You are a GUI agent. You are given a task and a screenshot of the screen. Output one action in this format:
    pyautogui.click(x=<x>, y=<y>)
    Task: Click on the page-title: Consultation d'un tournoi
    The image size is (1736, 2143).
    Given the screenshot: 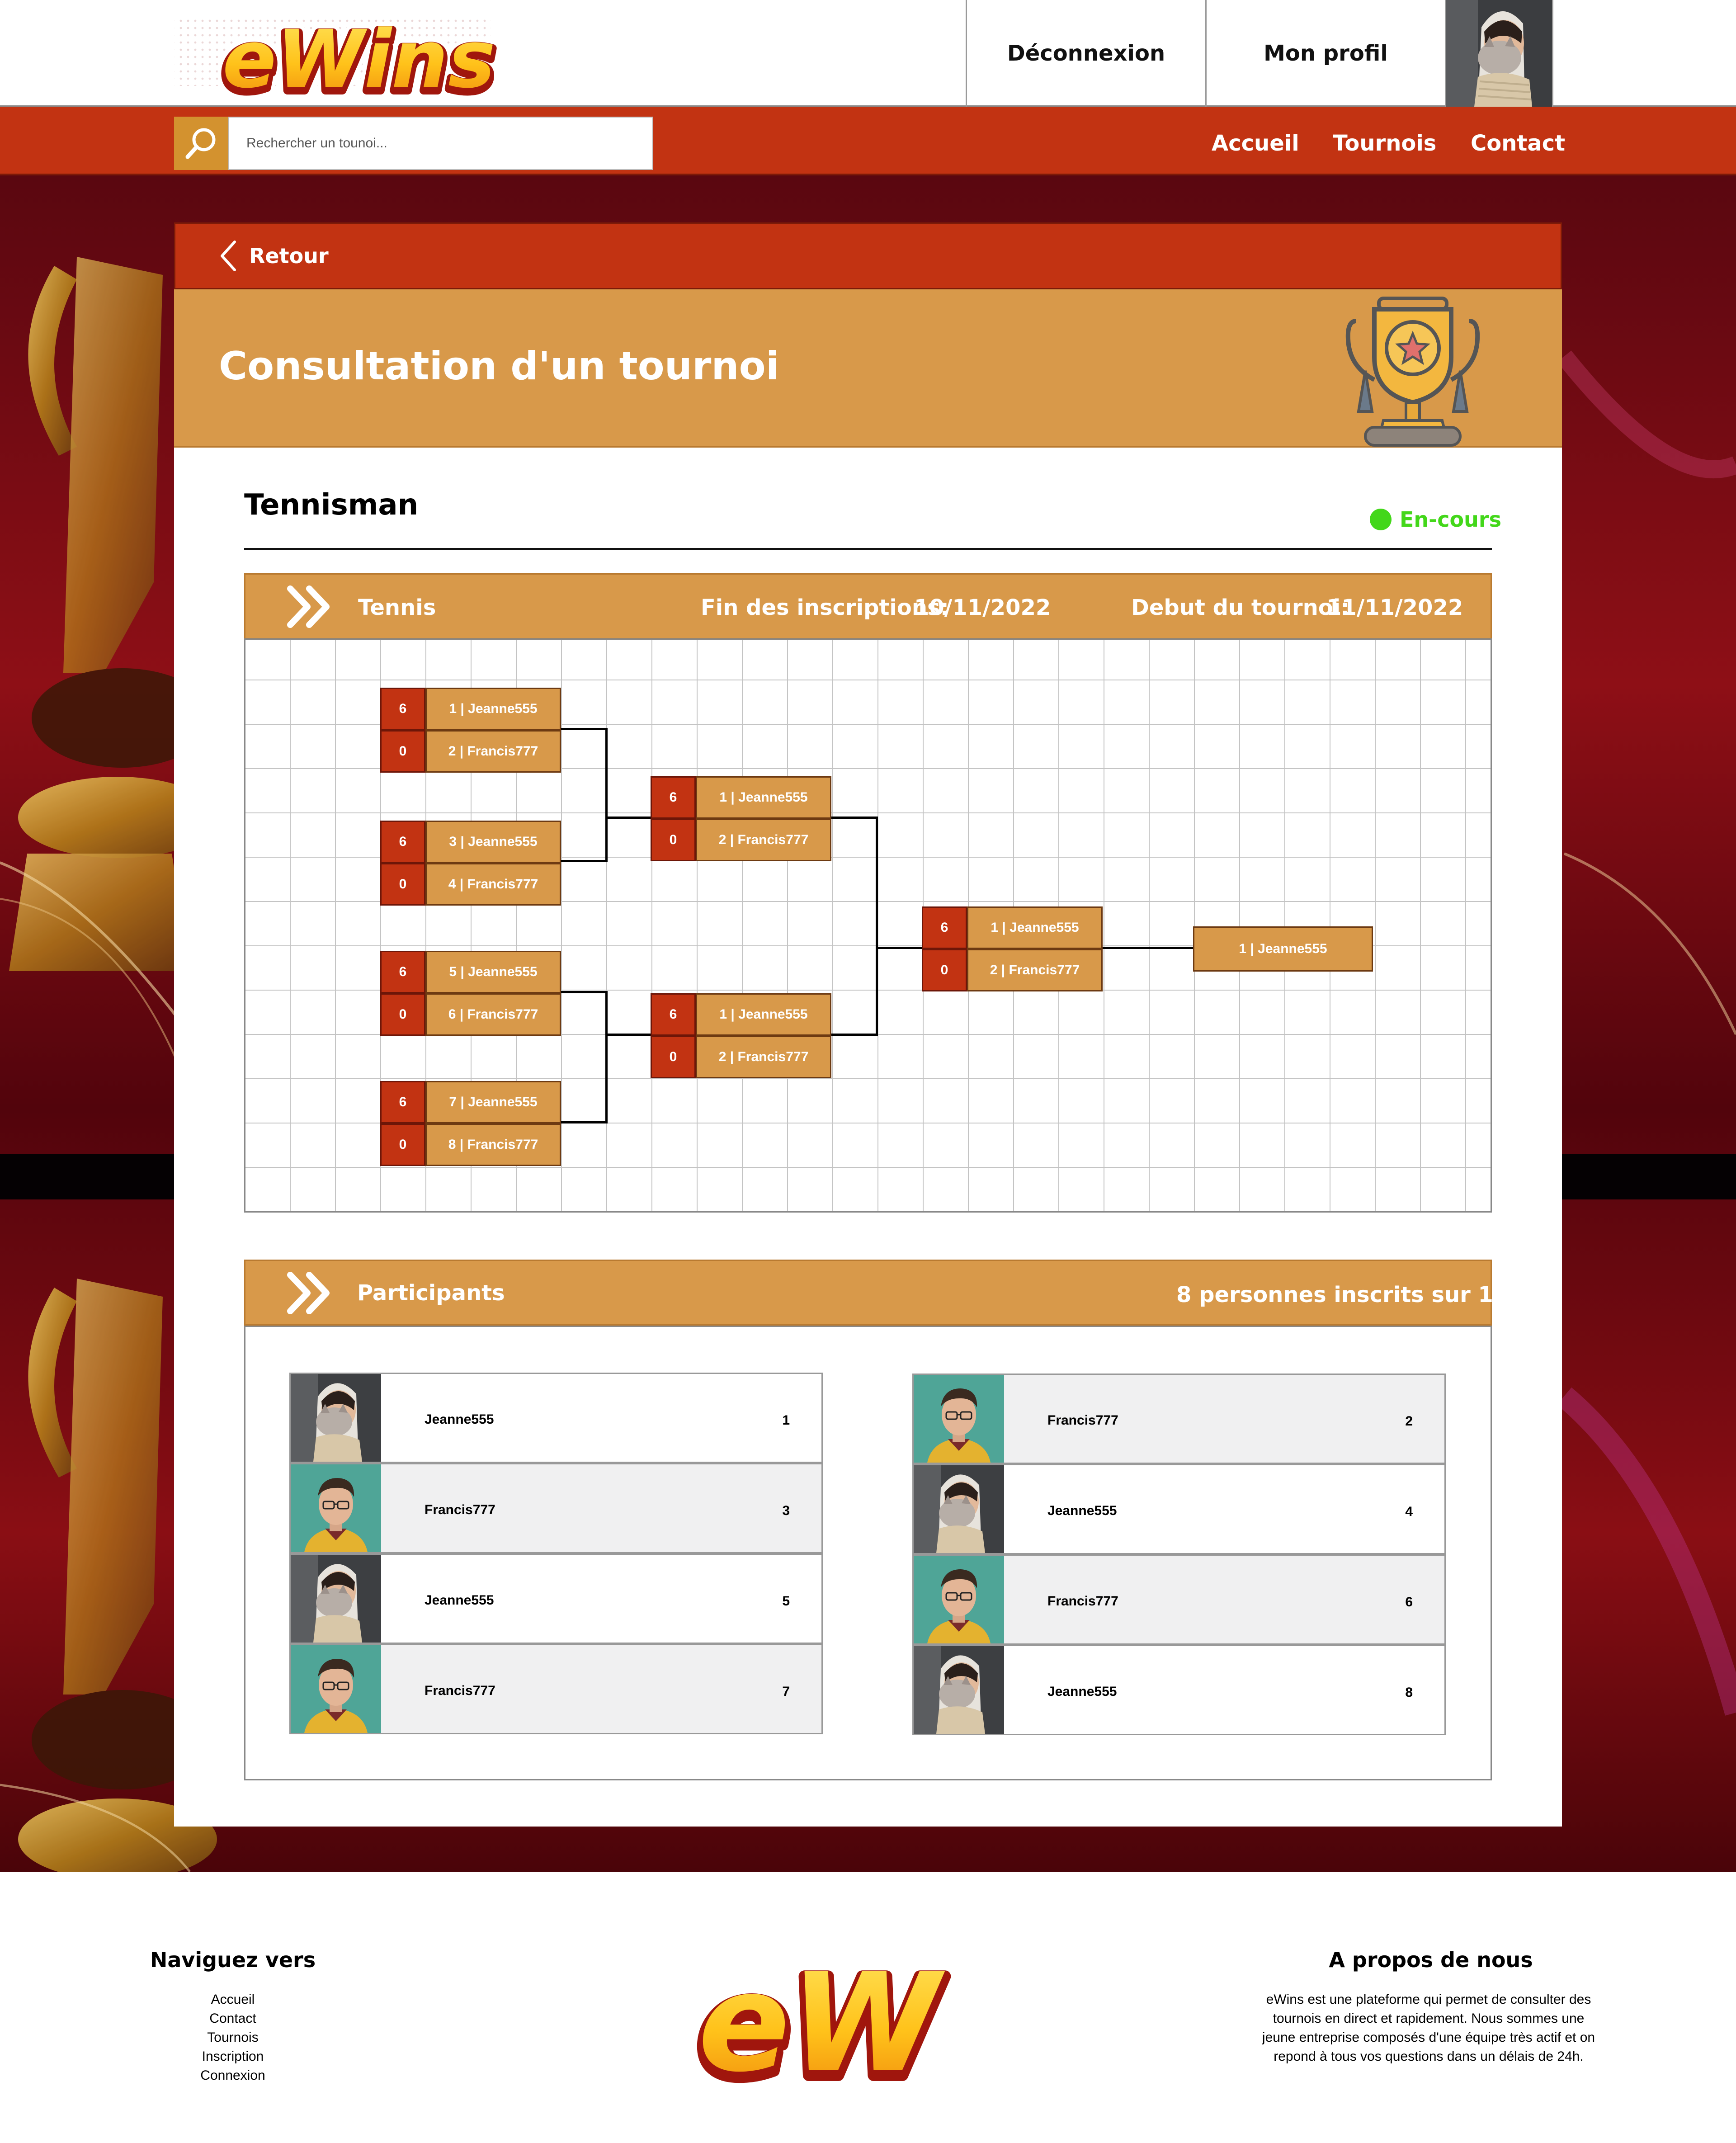 What is the action you would take?
    pyautogui.click(x=499, y=366)
    